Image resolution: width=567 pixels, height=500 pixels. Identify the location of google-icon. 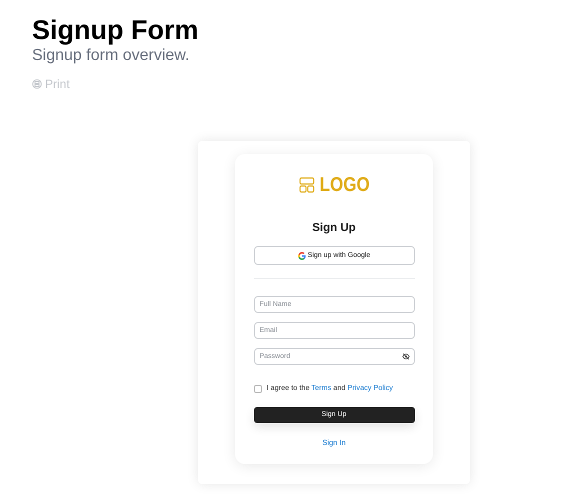
(302, 256).